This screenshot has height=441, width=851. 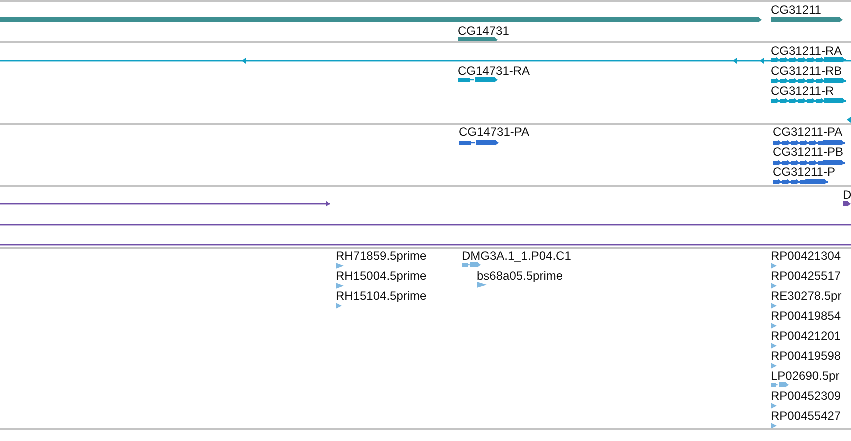 What do you see at coordinates (494, 71) in the screenshot?
I see `feature-label: CG14731-RA` at bounding box center [494, 71].